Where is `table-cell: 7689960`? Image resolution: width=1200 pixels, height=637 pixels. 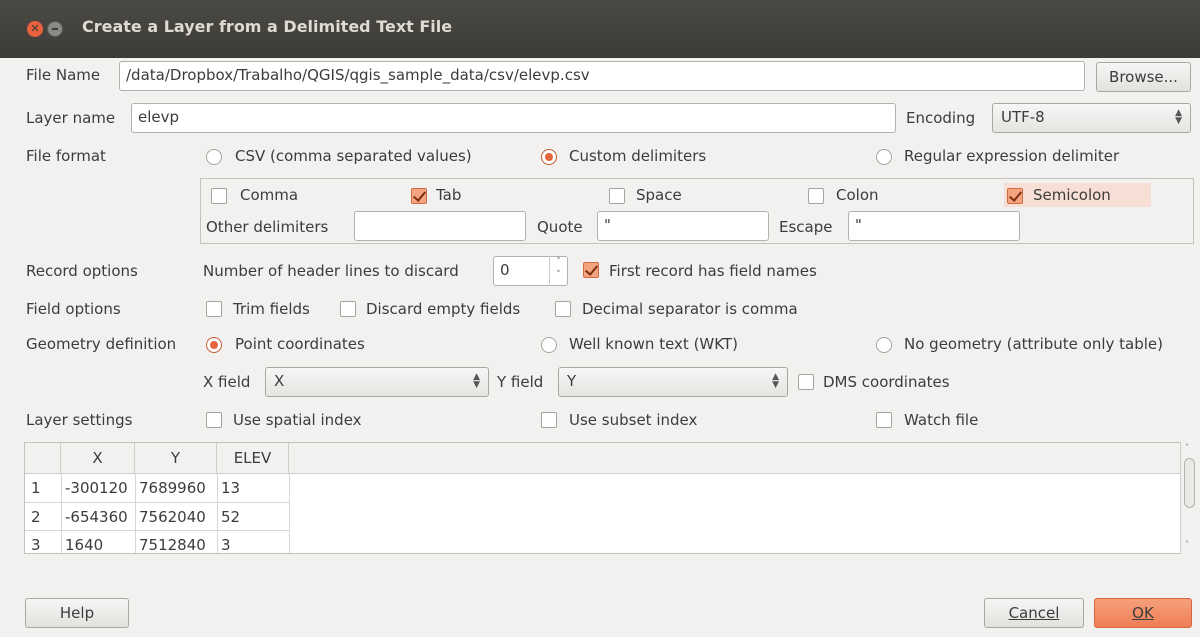 table-cell: 7689960 is located at coordinates (176, 488).